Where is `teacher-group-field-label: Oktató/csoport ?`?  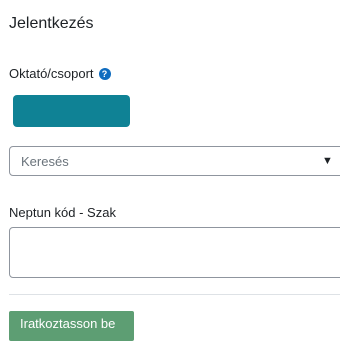 teacher-group-field-label: Oktató/csoport ? is located at coordinates (60, 74).